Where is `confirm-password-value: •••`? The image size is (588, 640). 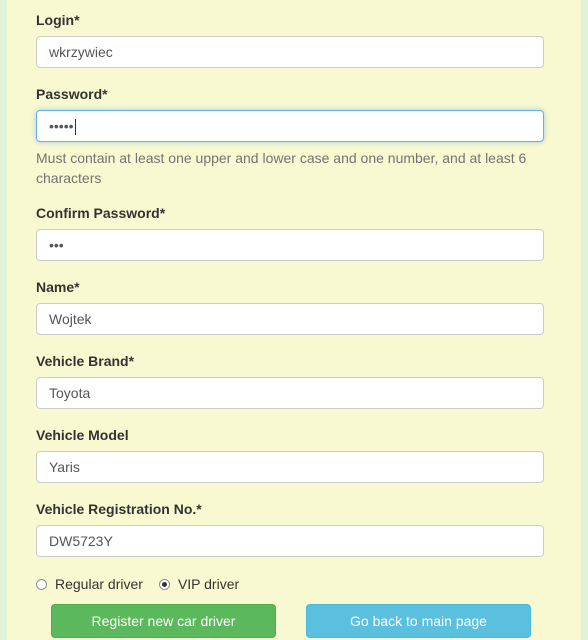
confirm-password-value: ••• is located at coordinates (56, 245).